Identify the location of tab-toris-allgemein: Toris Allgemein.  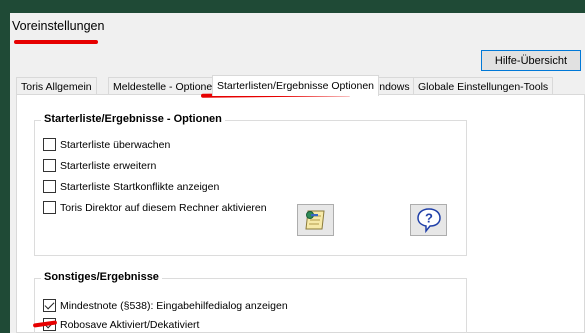
(56, 86).